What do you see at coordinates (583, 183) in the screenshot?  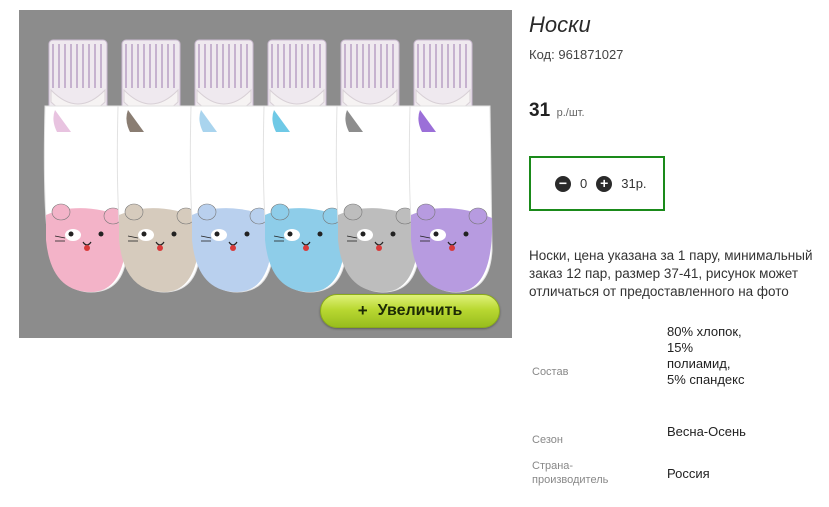 I see `quantity-value: 0` at bounding box center [583, 183].